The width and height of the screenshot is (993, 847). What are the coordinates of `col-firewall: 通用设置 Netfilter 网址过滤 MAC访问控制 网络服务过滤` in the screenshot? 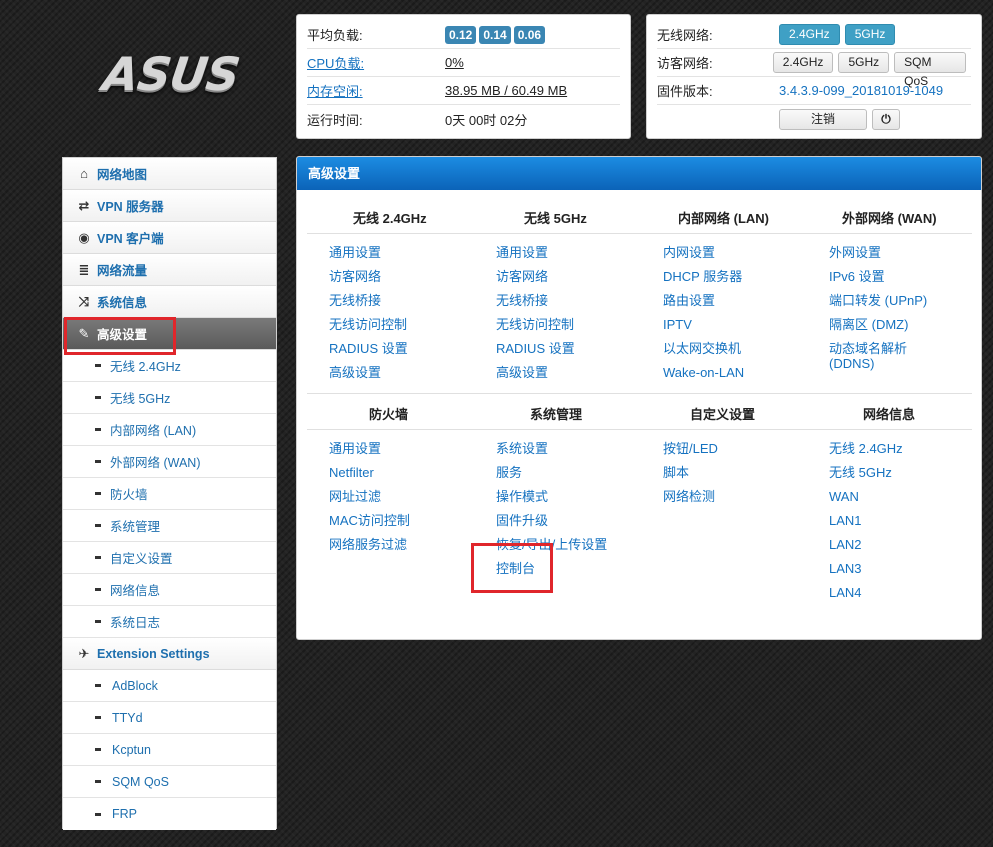 It's located at (369, 497).